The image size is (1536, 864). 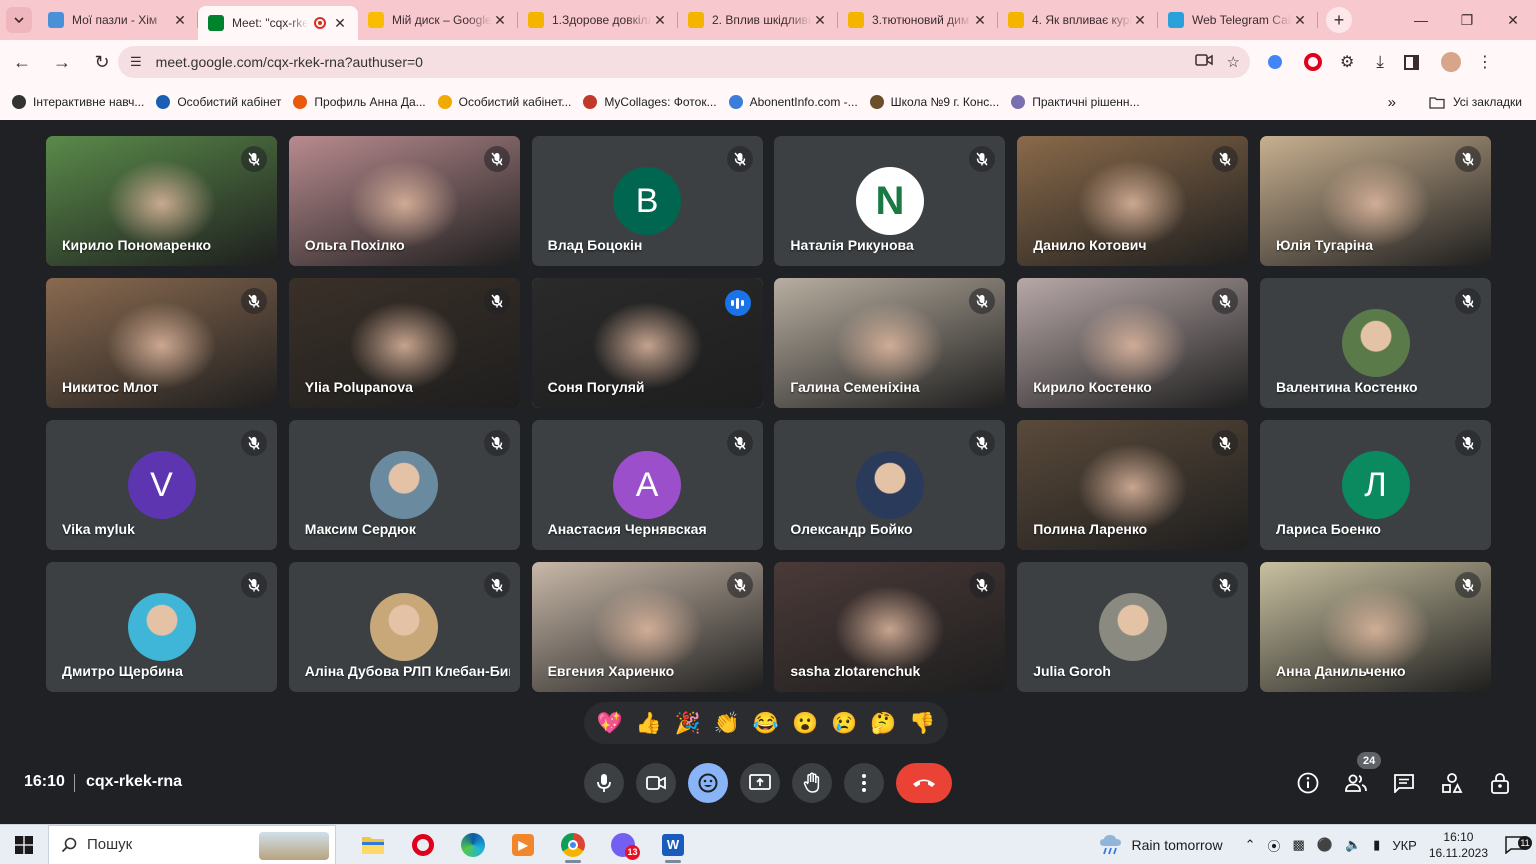 I want to click on viber-app: 13, so click(x=623, y=844).